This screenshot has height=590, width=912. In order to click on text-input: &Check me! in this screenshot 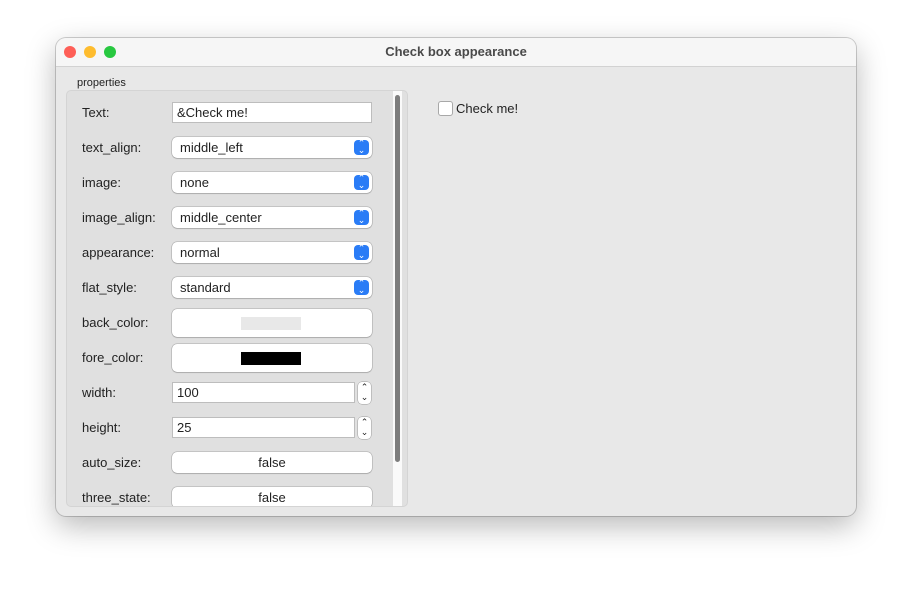, I will do `click(272, 112)`.